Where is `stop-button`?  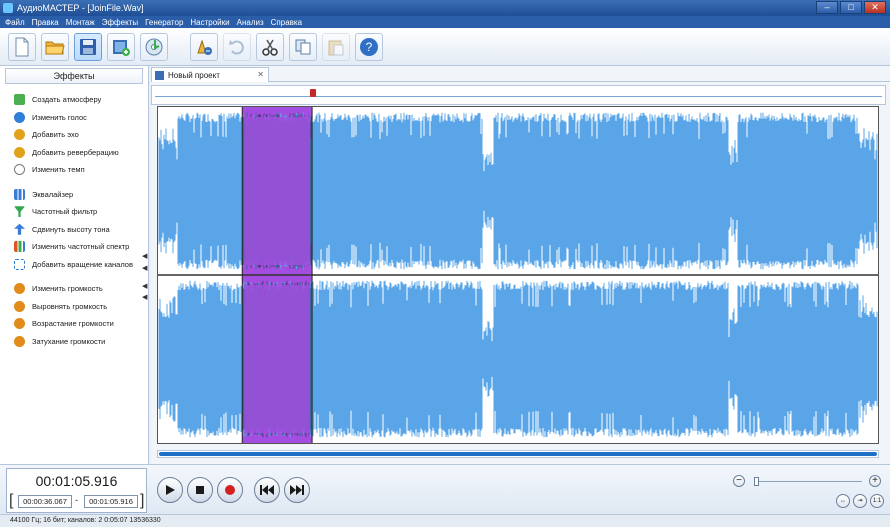
stop-button is located at coordinates (200, 490).